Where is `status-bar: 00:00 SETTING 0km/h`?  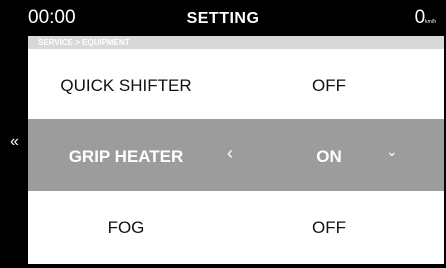 status-bar: 00:00 SETTING 0km/h is located at coordinates (223, 18).